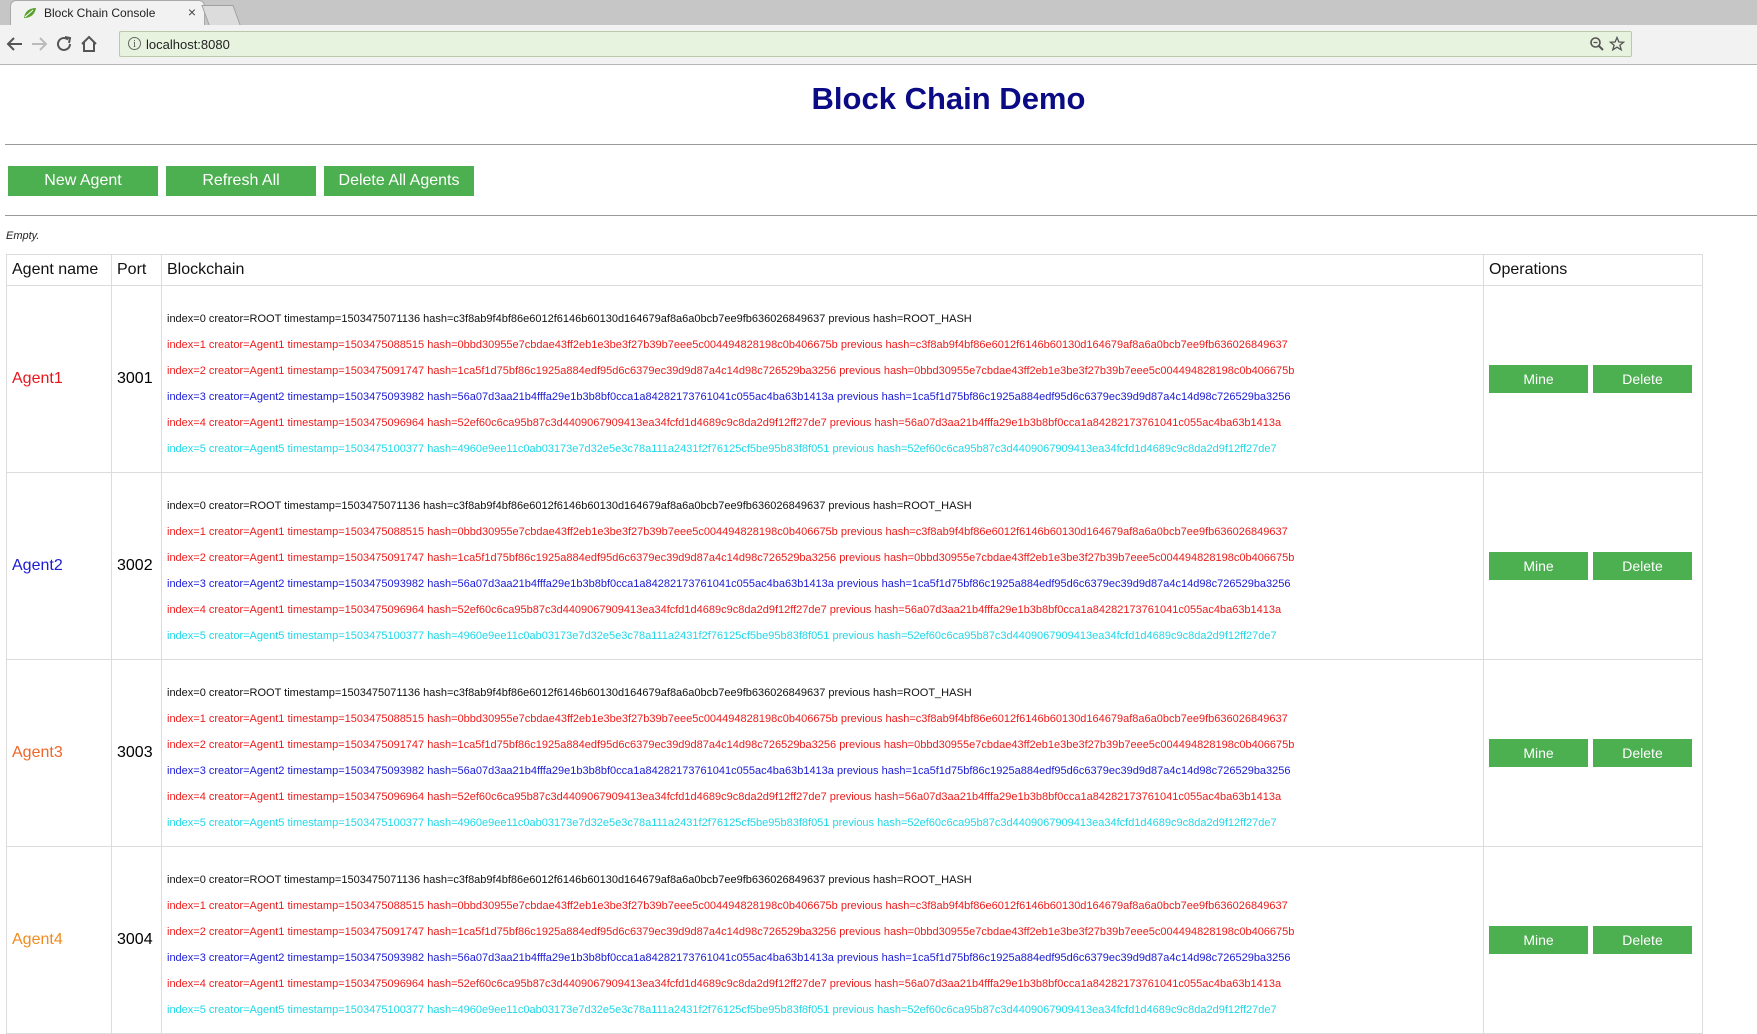 The width and height of the screenshot is (1757, 1034). I want to click on agent-name-cell: Agent2, so click(59, 566).